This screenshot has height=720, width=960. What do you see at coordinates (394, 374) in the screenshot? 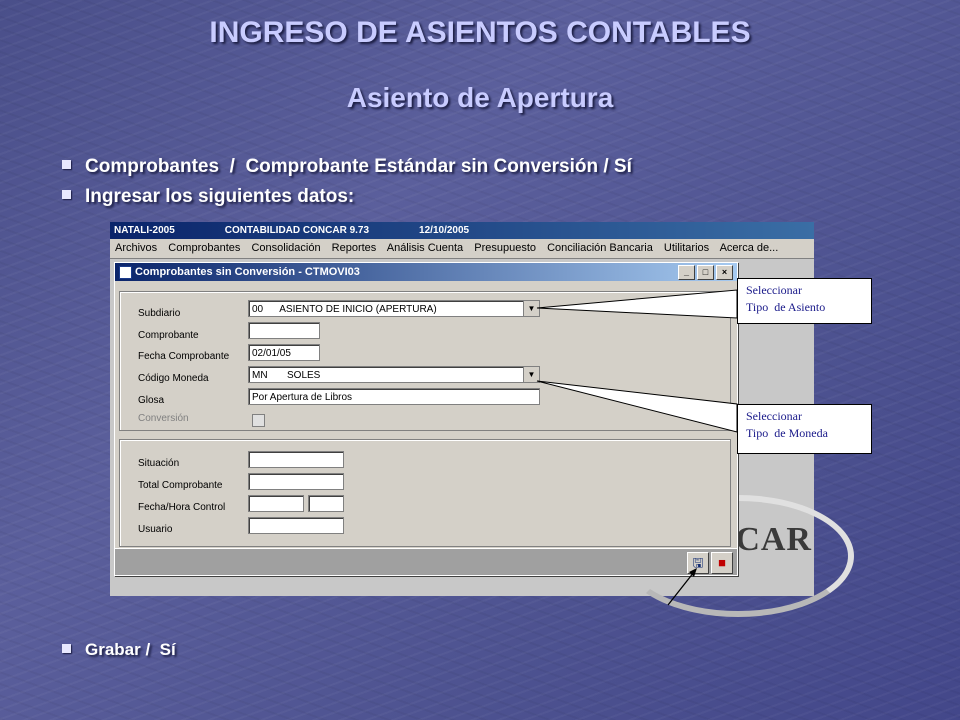
I see `codigo-moneda-select: MN SOLES ▼` at bounding box center [394, 374].